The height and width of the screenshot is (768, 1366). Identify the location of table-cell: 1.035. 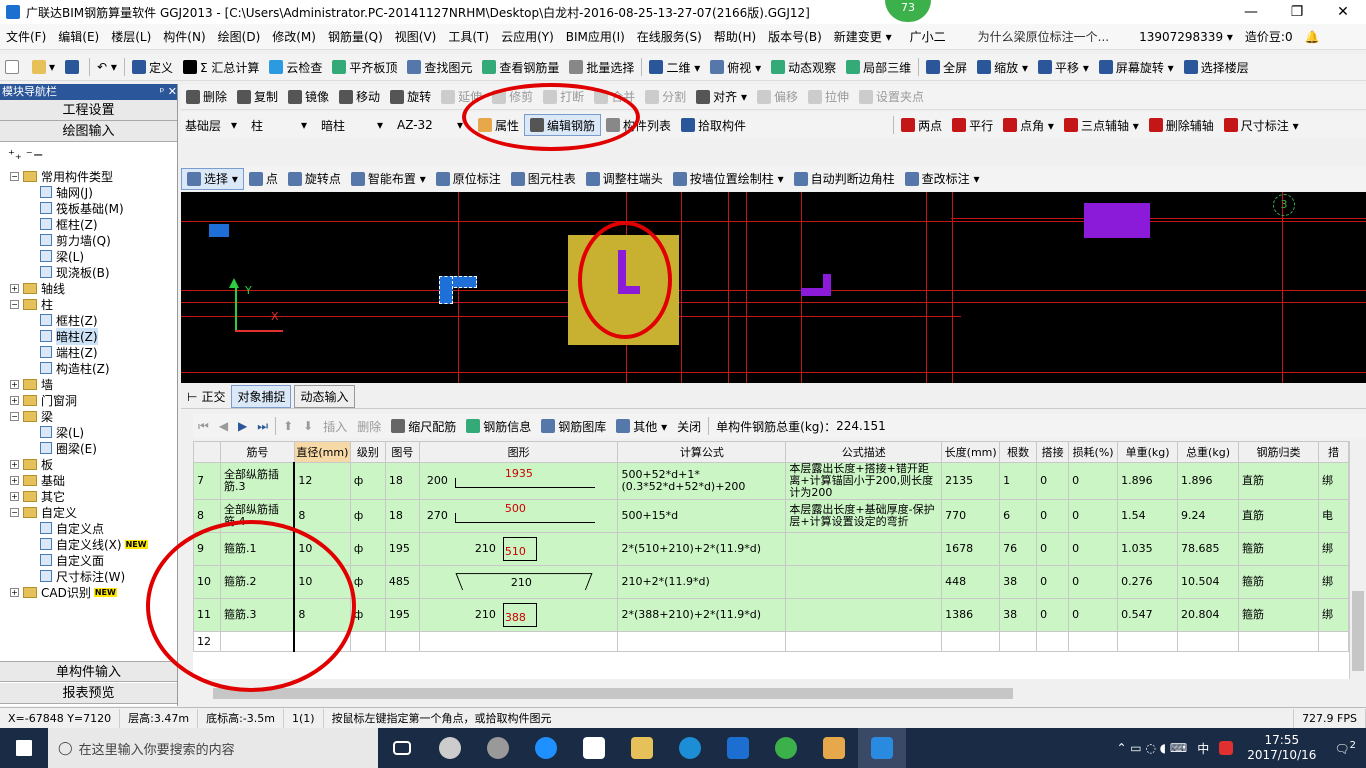
(1148, 549).